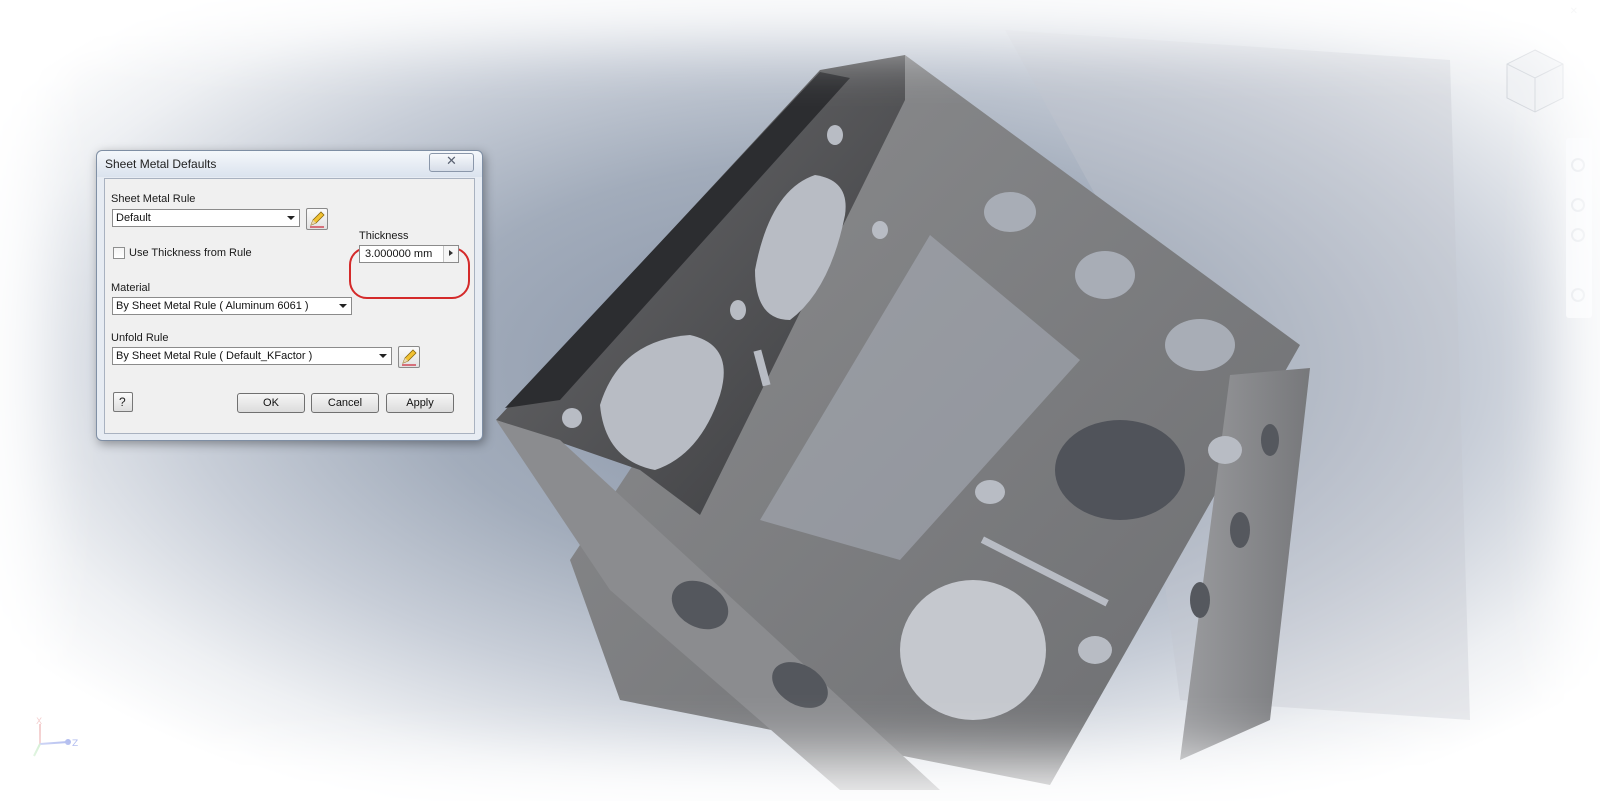  I want to click on window-close-glyph: ✕, so click(1574, 11).